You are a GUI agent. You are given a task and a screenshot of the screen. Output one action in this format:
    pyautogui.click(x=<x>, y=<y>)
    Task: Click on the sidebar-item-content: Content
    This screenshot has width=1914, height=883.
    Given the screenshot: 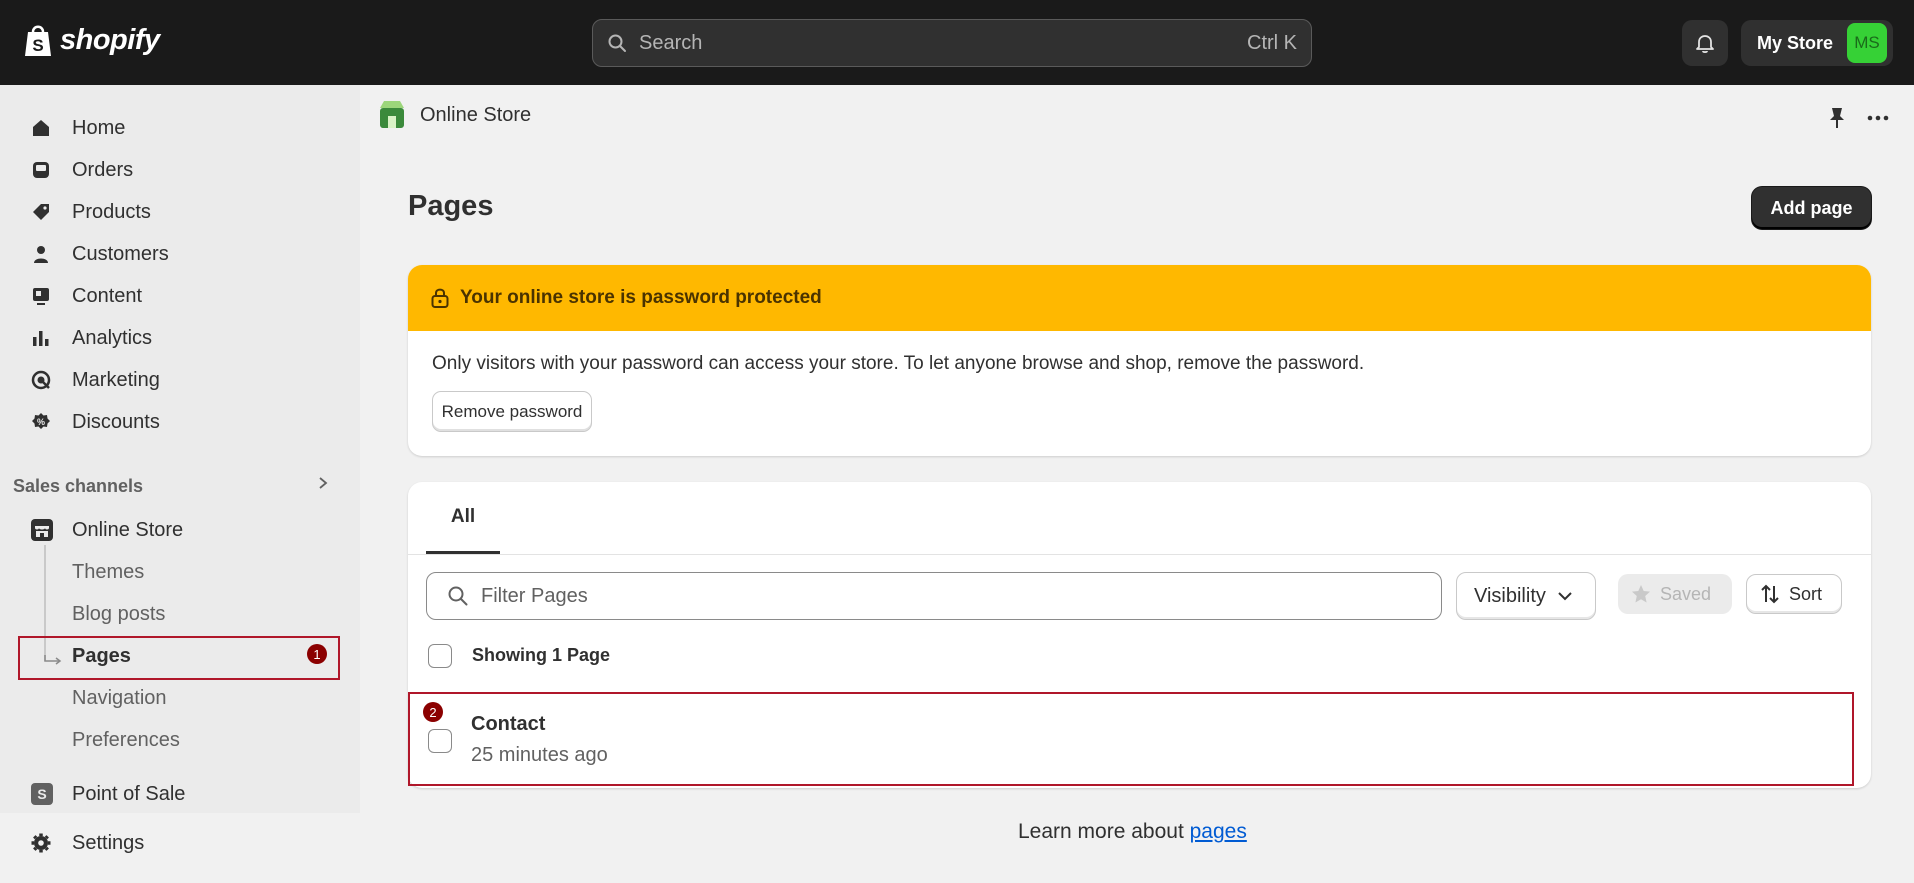 What is the action you would take?
    pyautogui.click(x=86, y=296)
    